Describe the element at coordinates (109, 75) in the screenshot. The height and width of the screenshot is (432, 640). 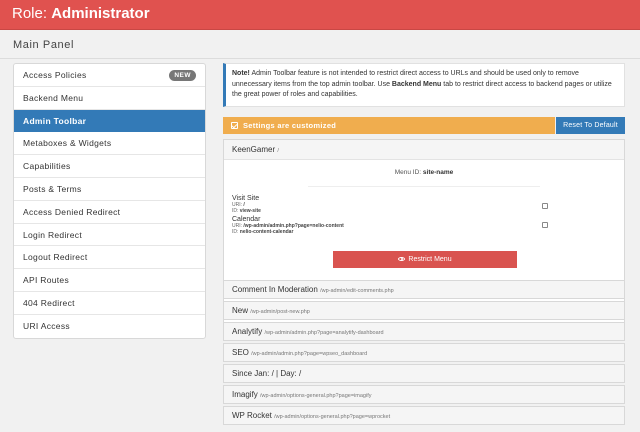
I see `sidebar-item-access-policies: Access Policies NEW` at that location.